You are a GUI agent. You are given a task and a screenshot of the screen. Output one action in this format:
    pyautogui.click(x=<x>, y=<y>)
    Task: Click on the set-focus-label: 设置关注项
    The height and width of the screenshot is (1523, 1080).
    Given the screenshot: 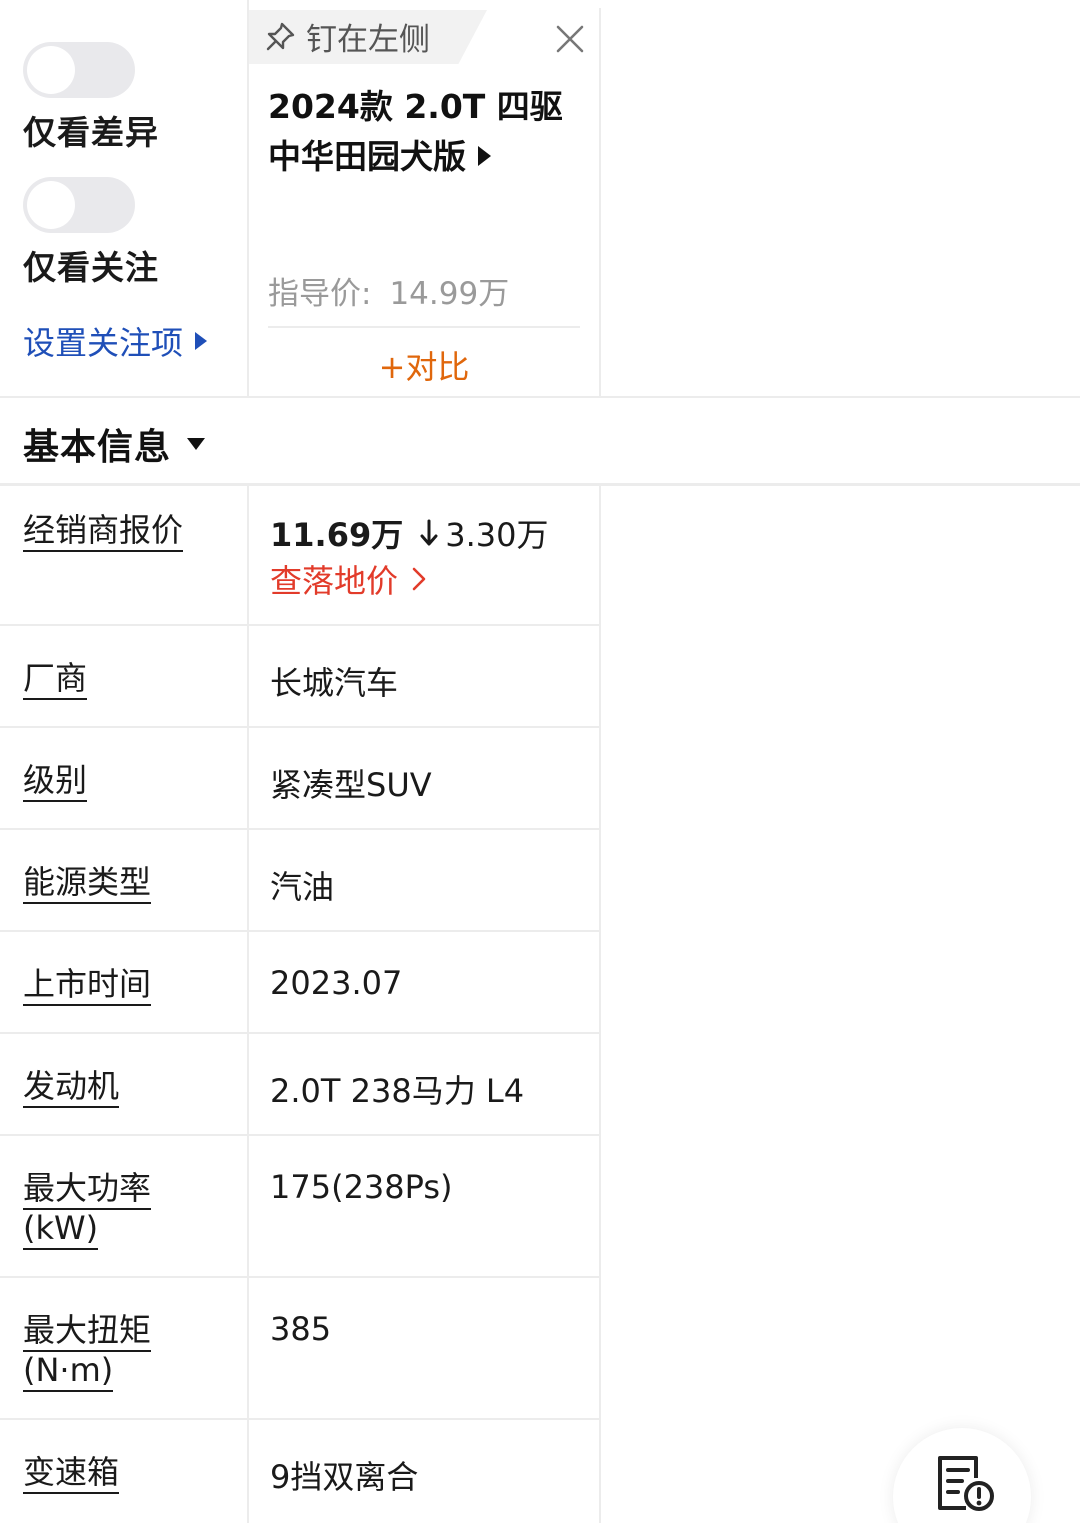 What is the action you would take?
    pyautogui.click(x=103, y=343)
    